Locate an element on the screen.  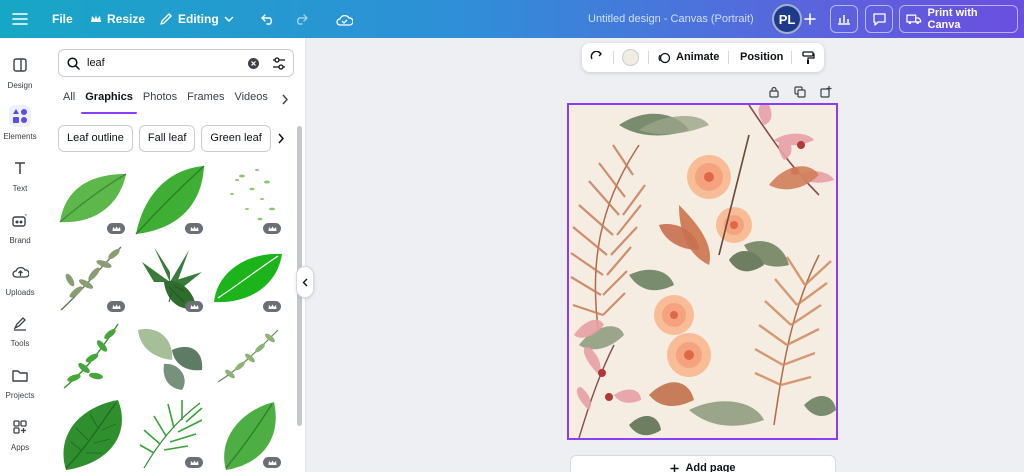
file-menu-button: File is located at coordinates (62, 19).